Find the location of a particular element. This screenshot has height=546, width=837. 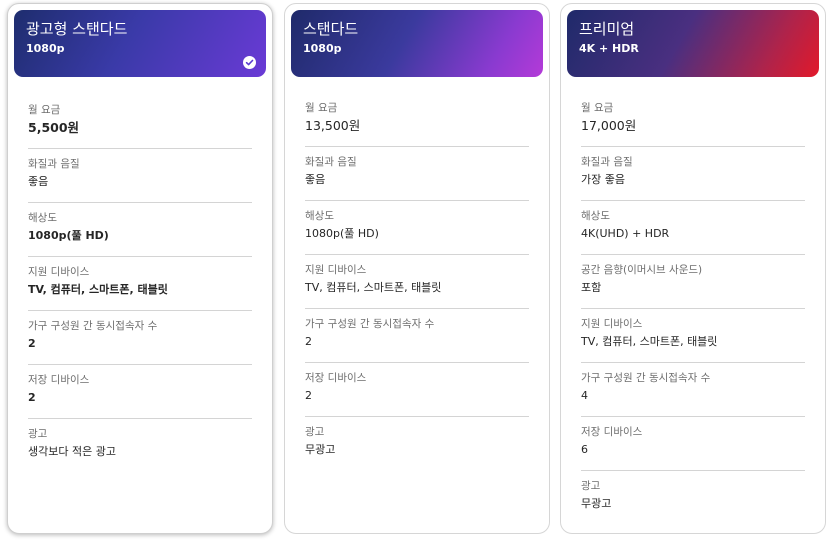

plan-header: 프리미엄 4K + HDR is located at coordinates (693, 43).